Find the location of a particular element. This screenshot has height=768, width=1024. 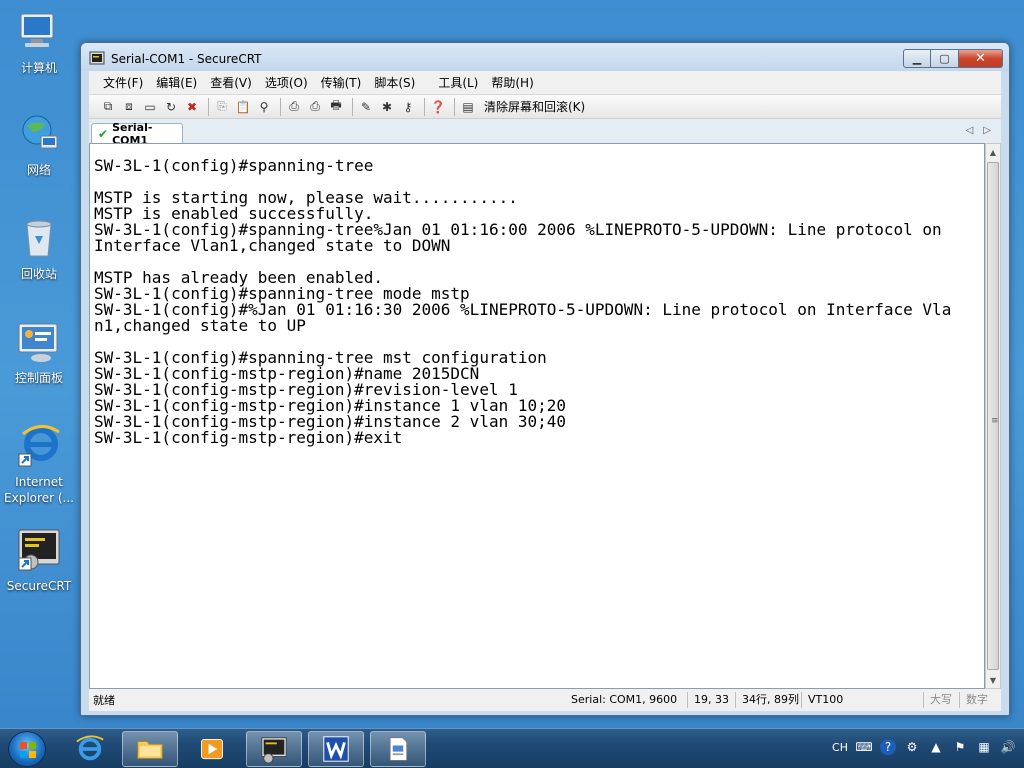

clear-screen-icon: ▤ is located at coordinates (468, 107).